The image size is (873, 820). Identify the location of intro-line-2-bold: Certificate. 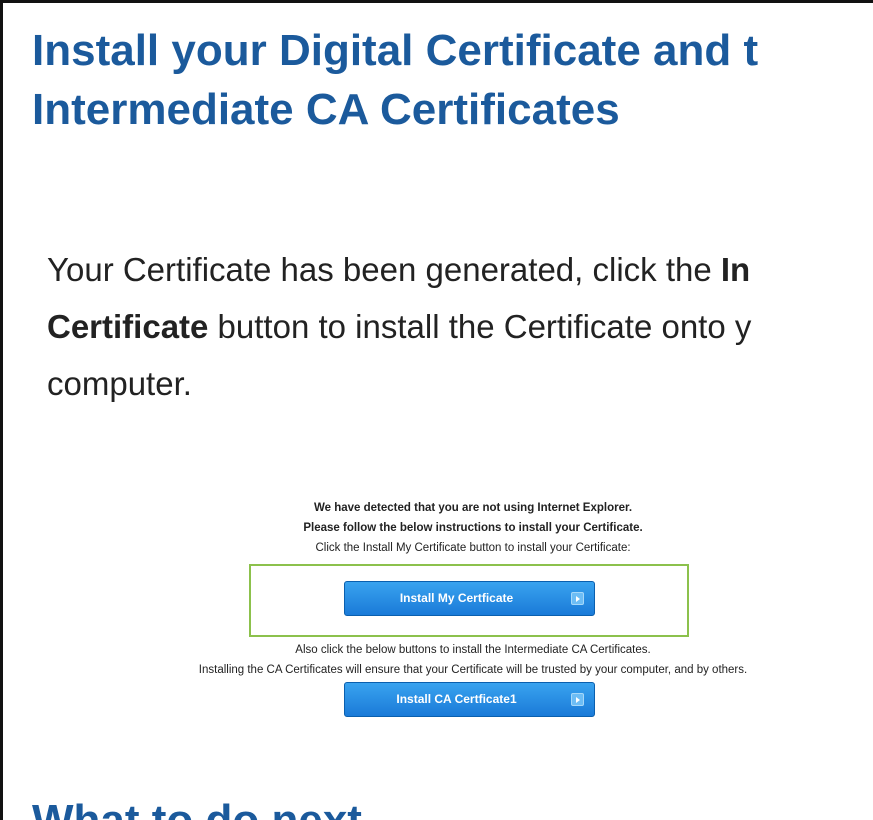
(128, 326).